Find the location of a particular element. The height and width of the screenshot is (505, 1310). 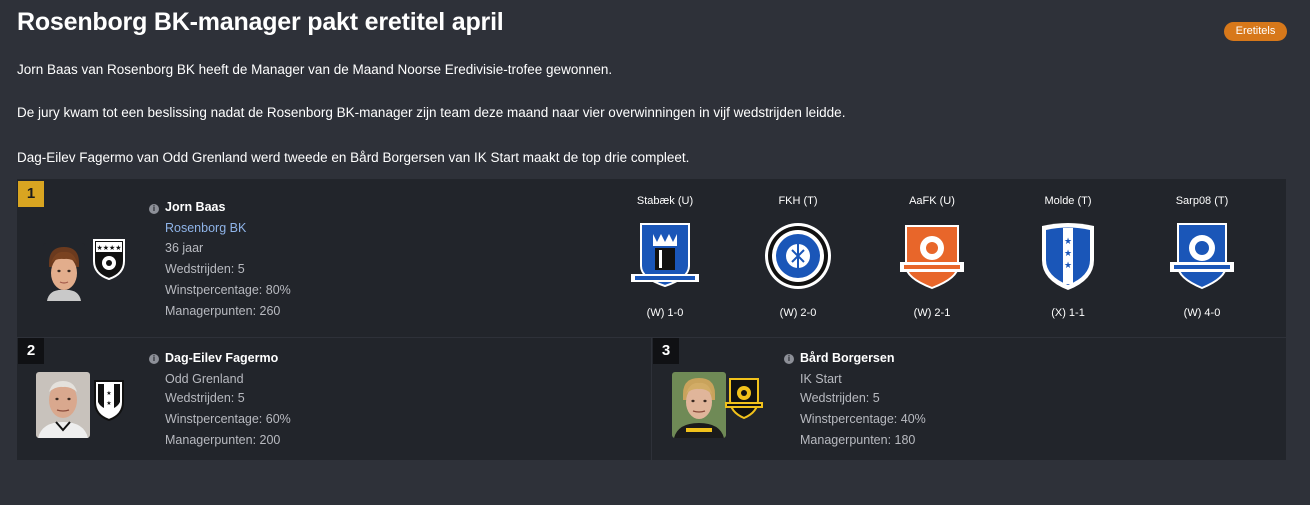

club-crest-icon: ★ ★ is located at coordinates (109, 400).